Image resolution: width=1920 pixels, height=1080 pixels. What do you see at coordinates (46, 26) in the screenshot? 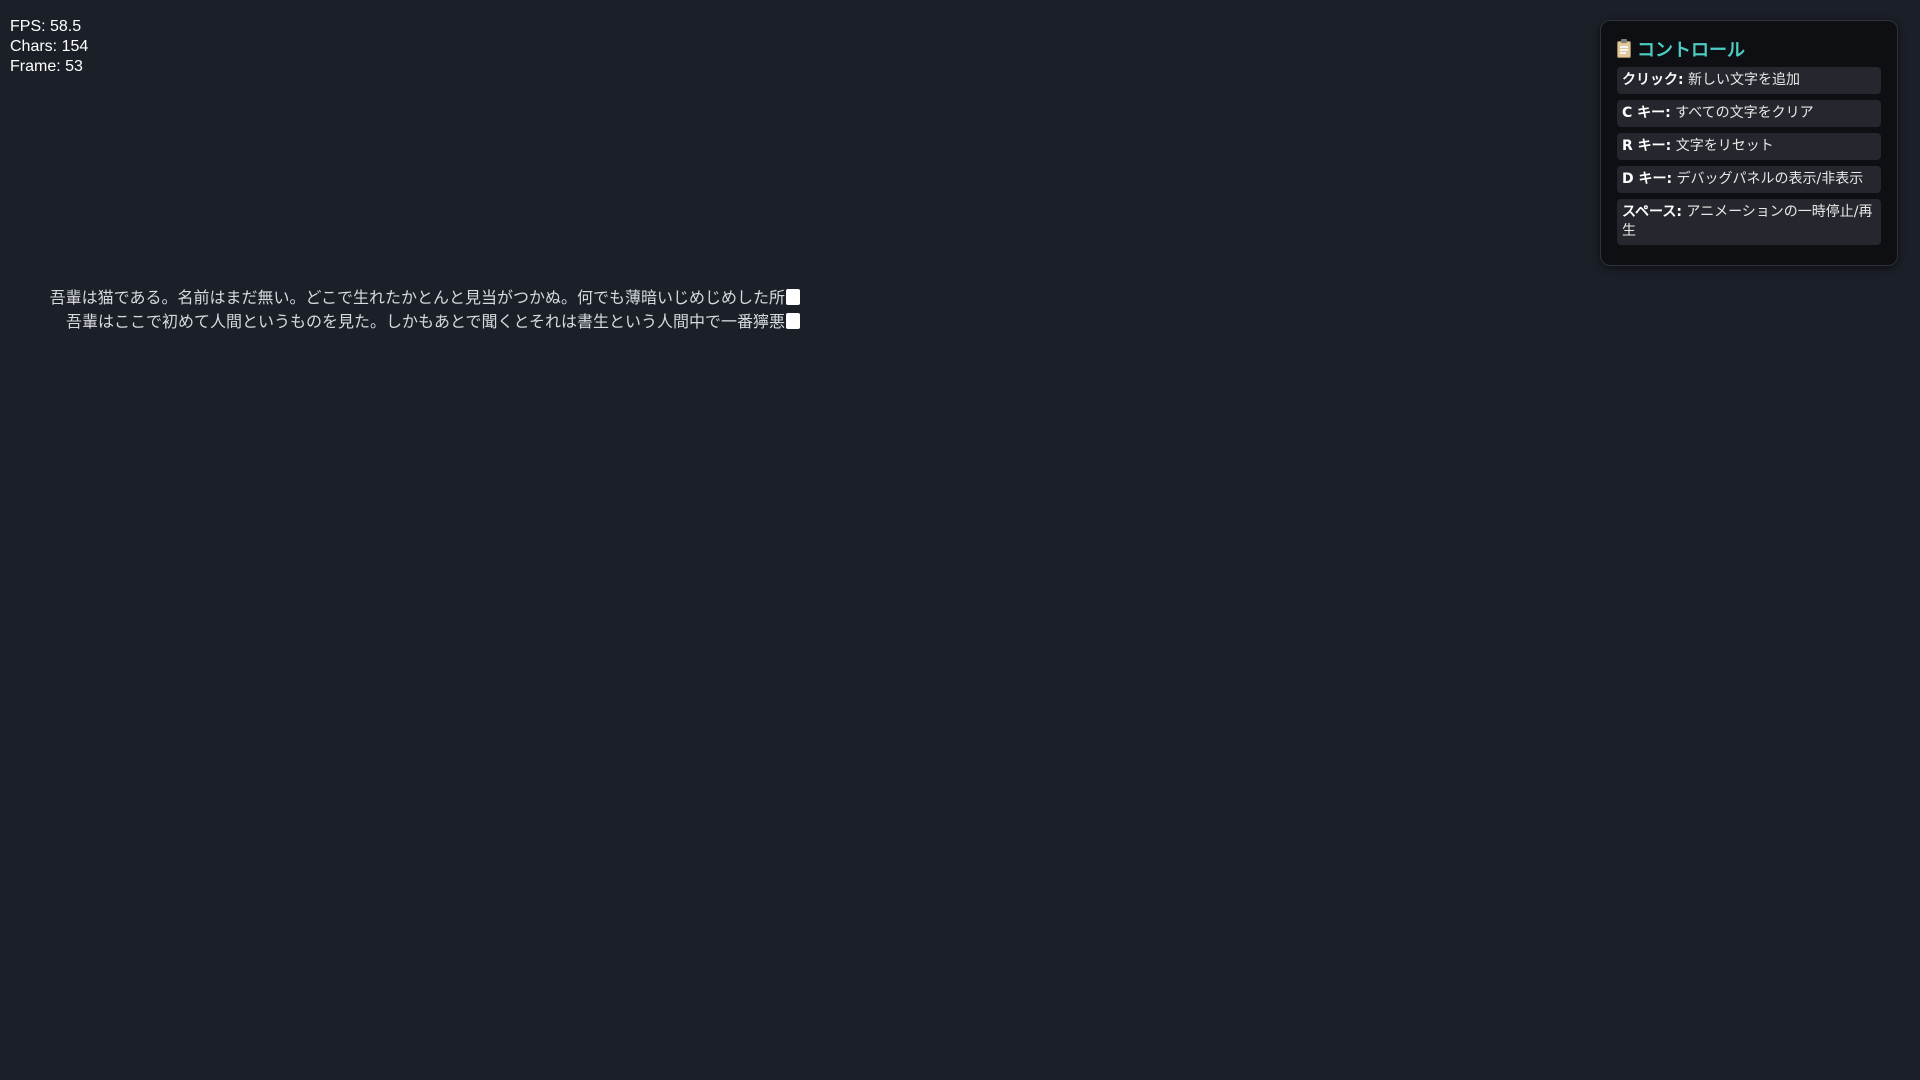
I see `fps-readout: FPS: 58.5` at bounding box center [46, 26].